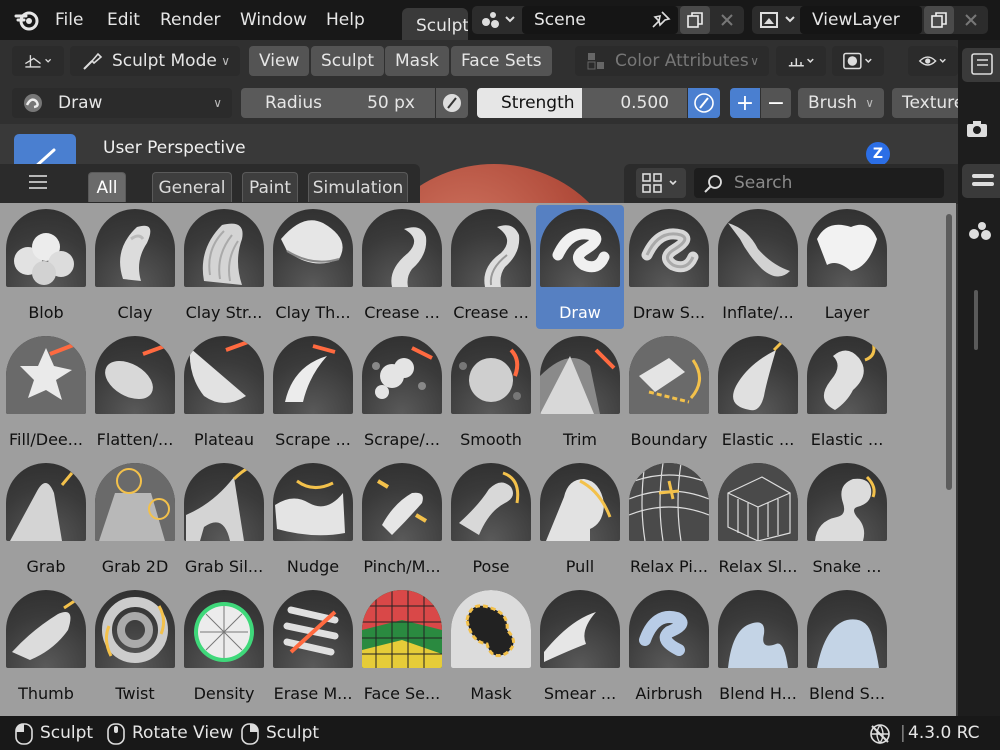  Describe the element at coordinates (745, 103) in the screenshot. I see `direction-add-button: +` at that location.